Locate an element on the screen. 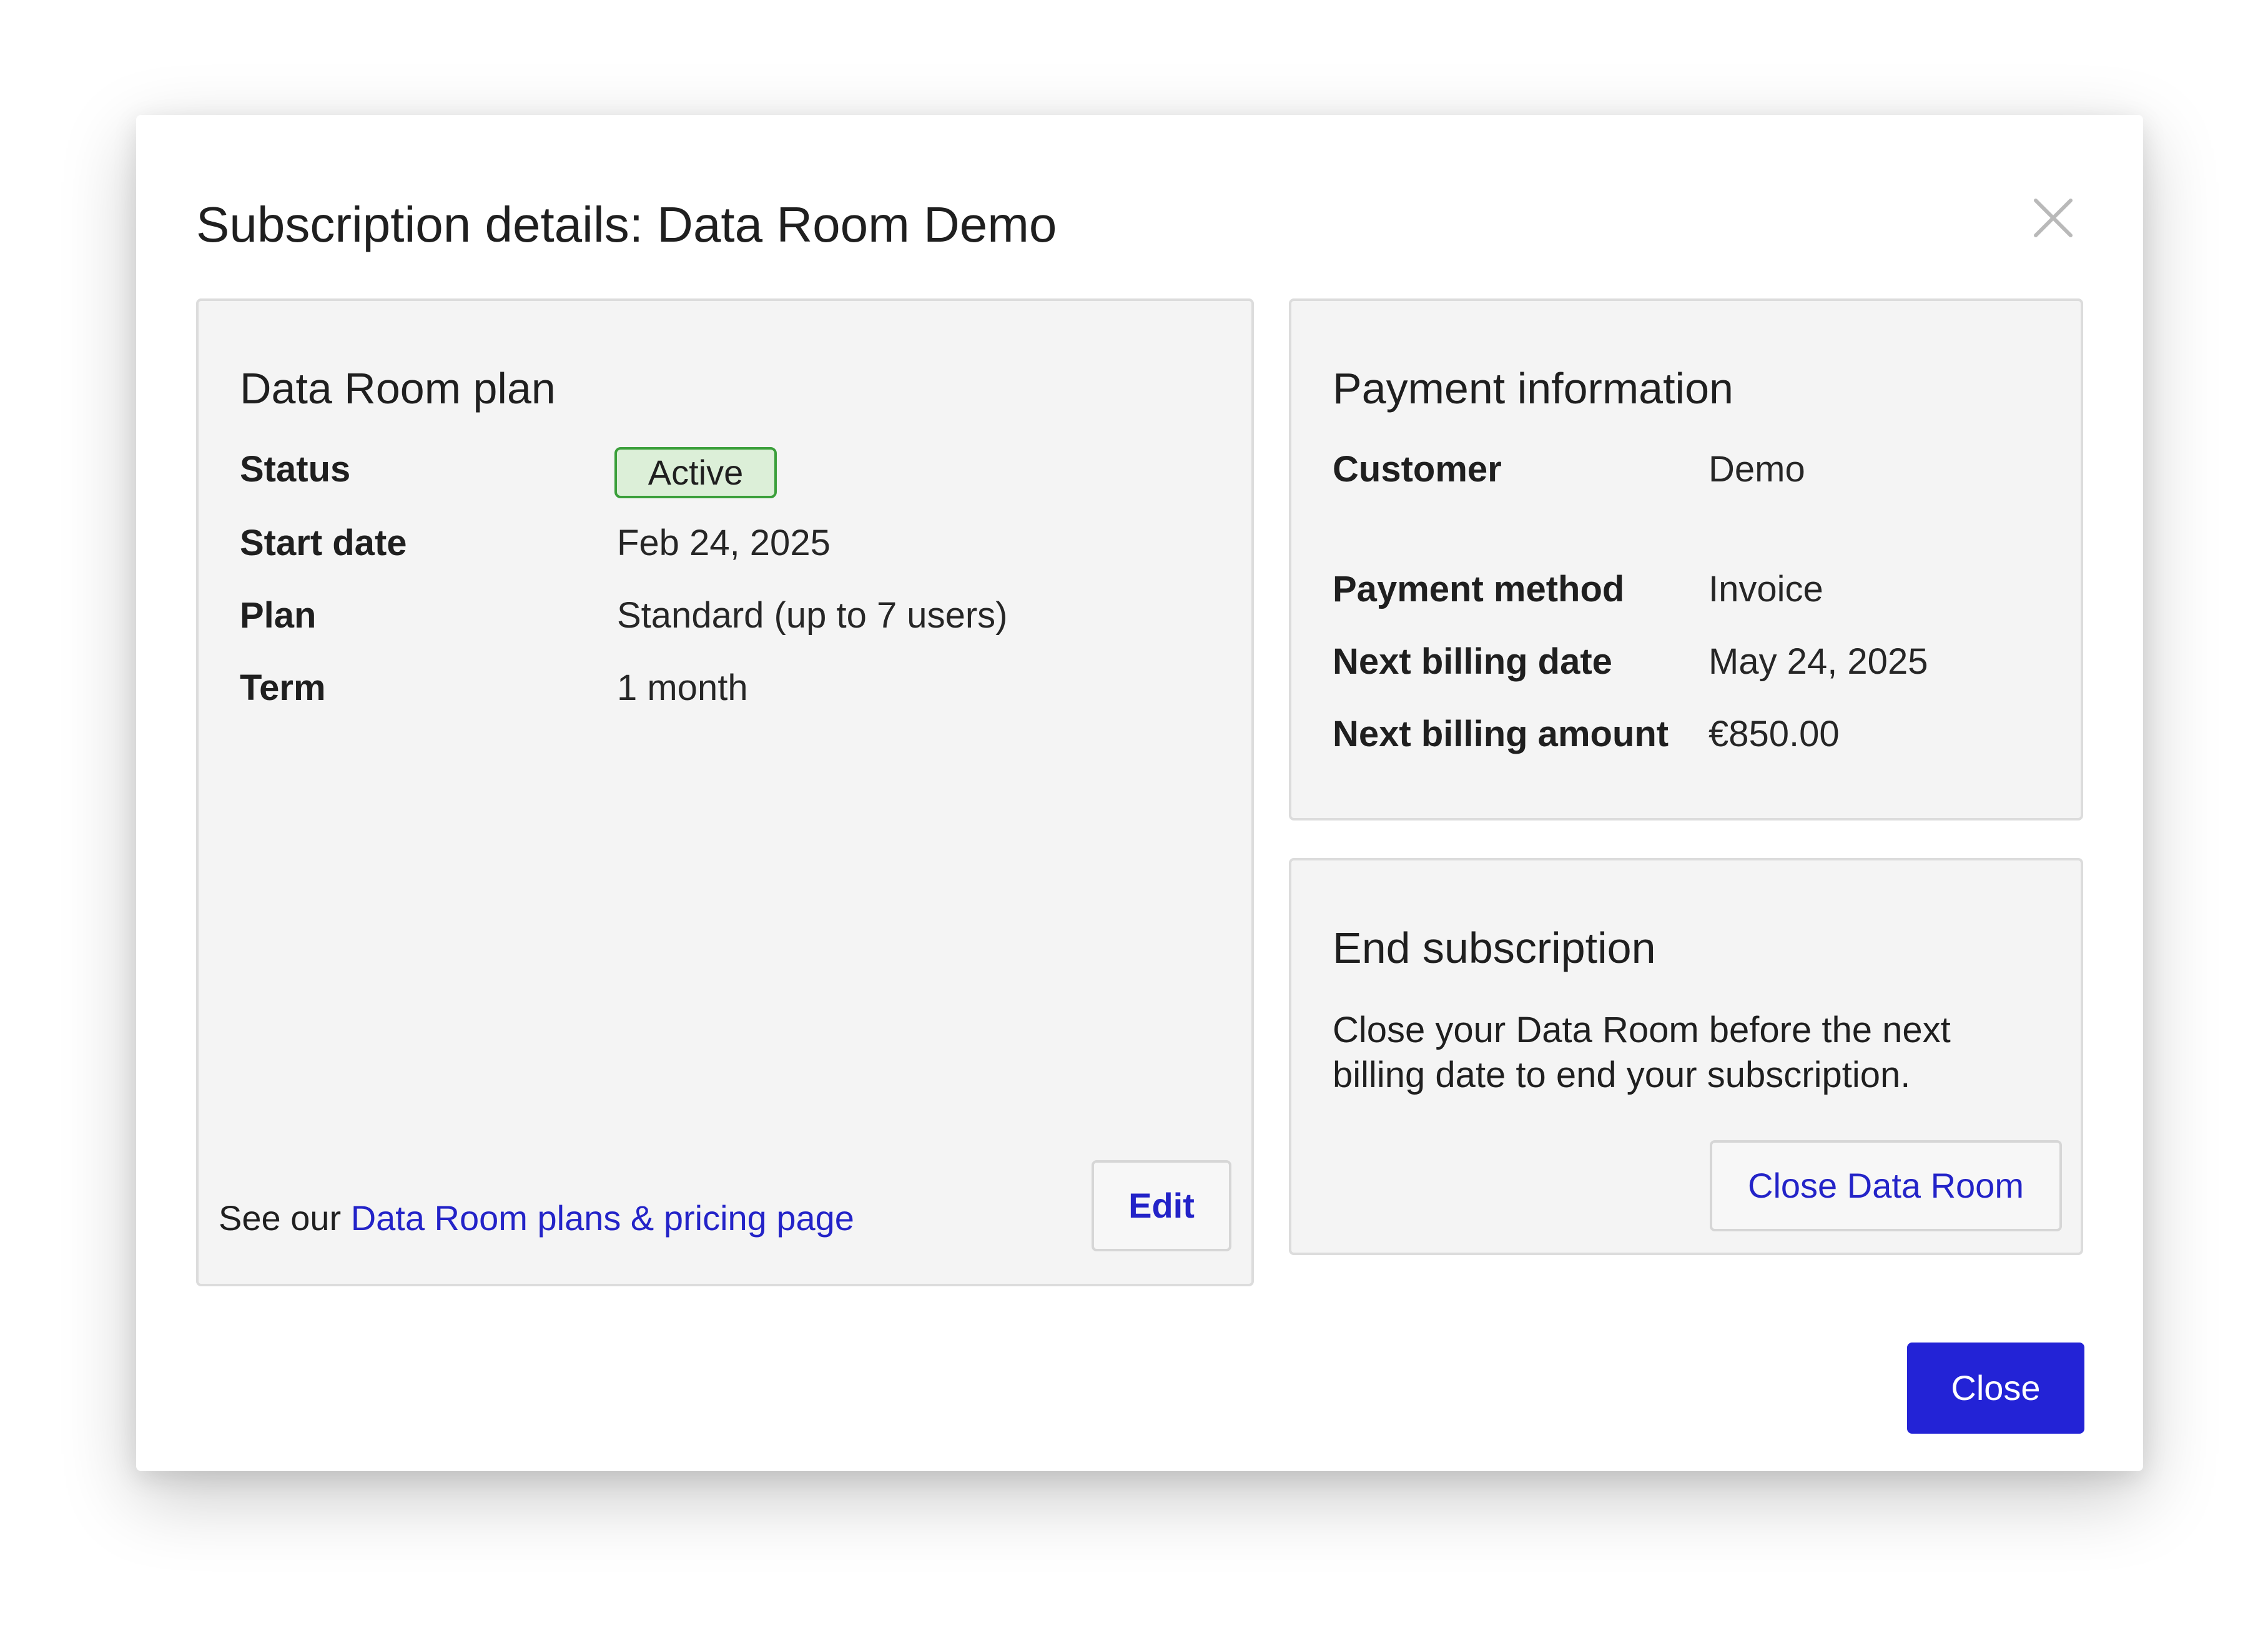  next-billing-date-label: Next billing date is located at coordinates (1472, 662).